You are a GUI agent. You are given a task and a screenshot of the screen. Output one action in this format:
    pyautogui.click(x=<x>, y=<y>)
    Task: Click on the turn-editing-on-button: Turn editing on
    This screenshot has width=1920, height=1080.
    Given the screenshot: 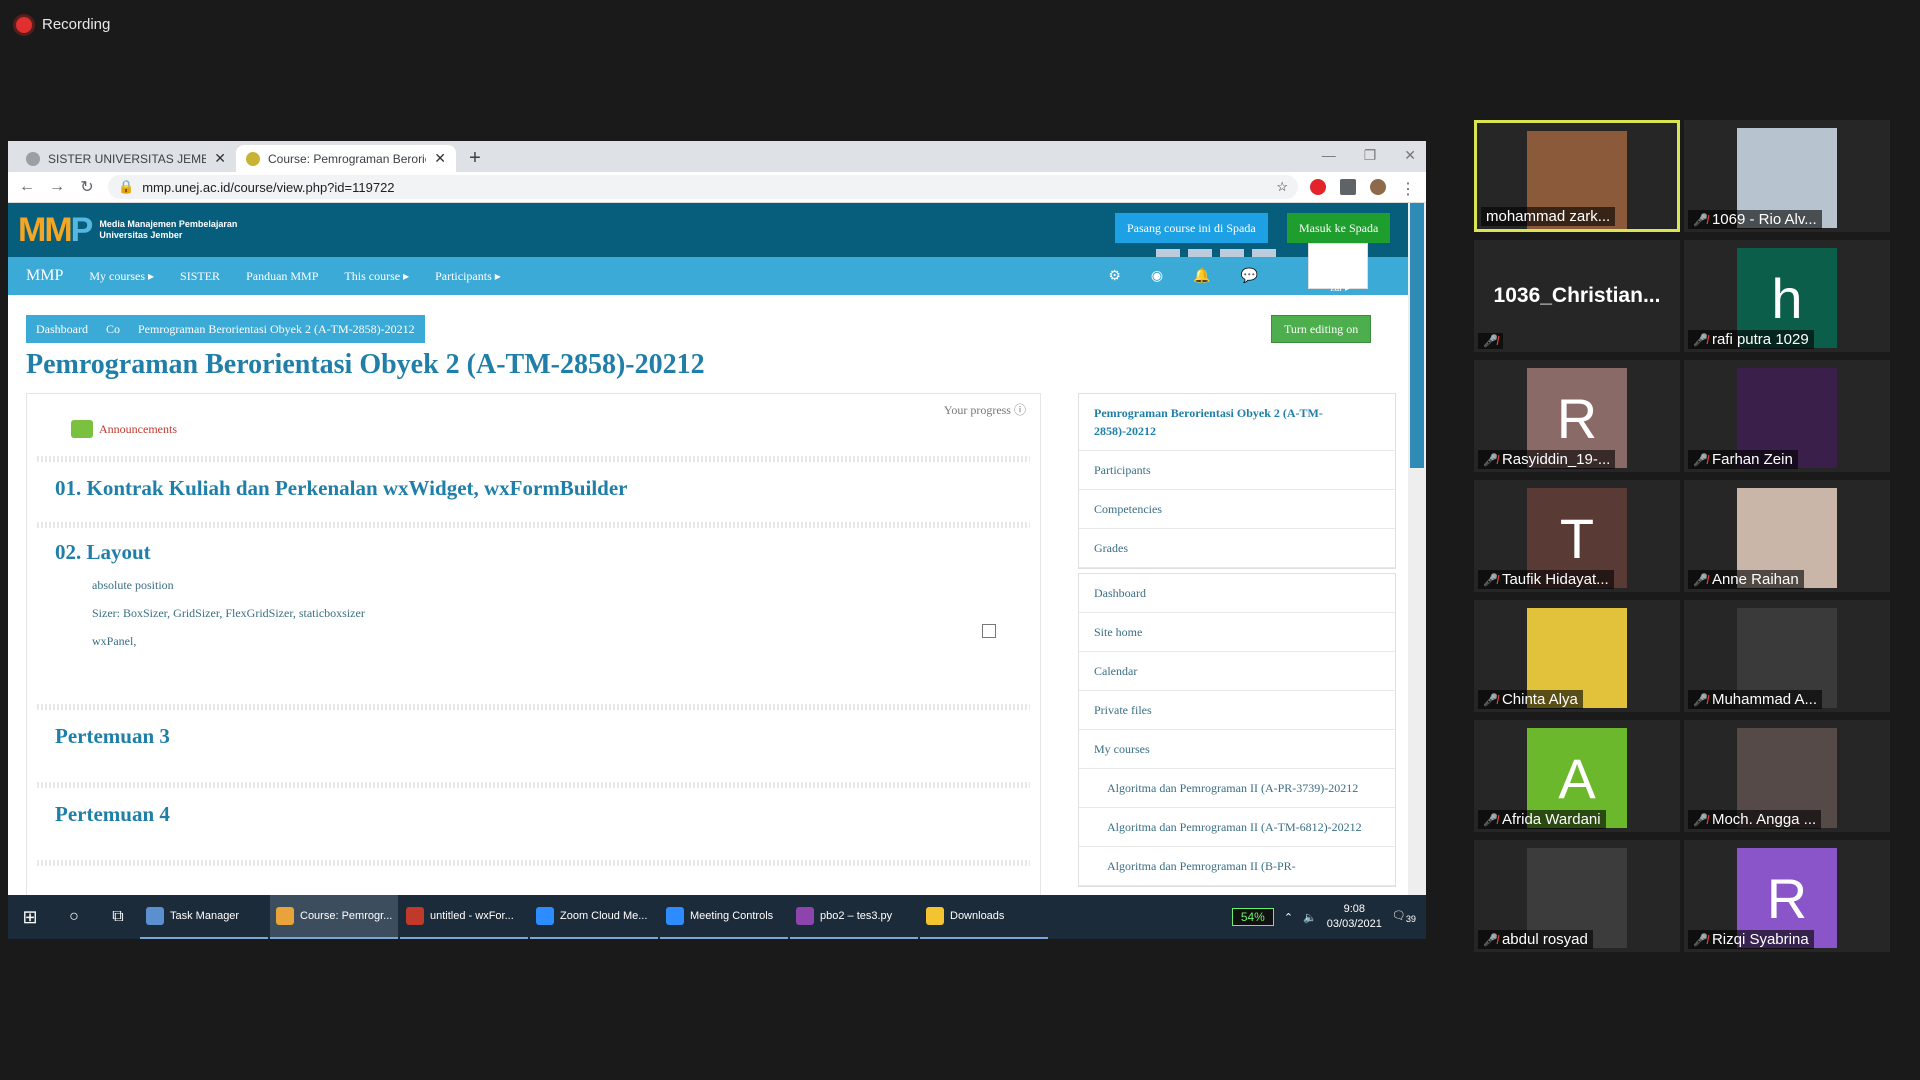 What is the action you would take?
    pyautogui.click(x=1321, y=329)
    